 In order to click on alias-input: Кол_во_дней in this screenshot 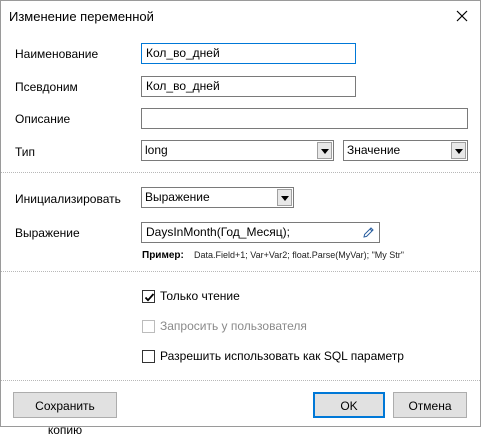, I will do `click(248, 86)`.